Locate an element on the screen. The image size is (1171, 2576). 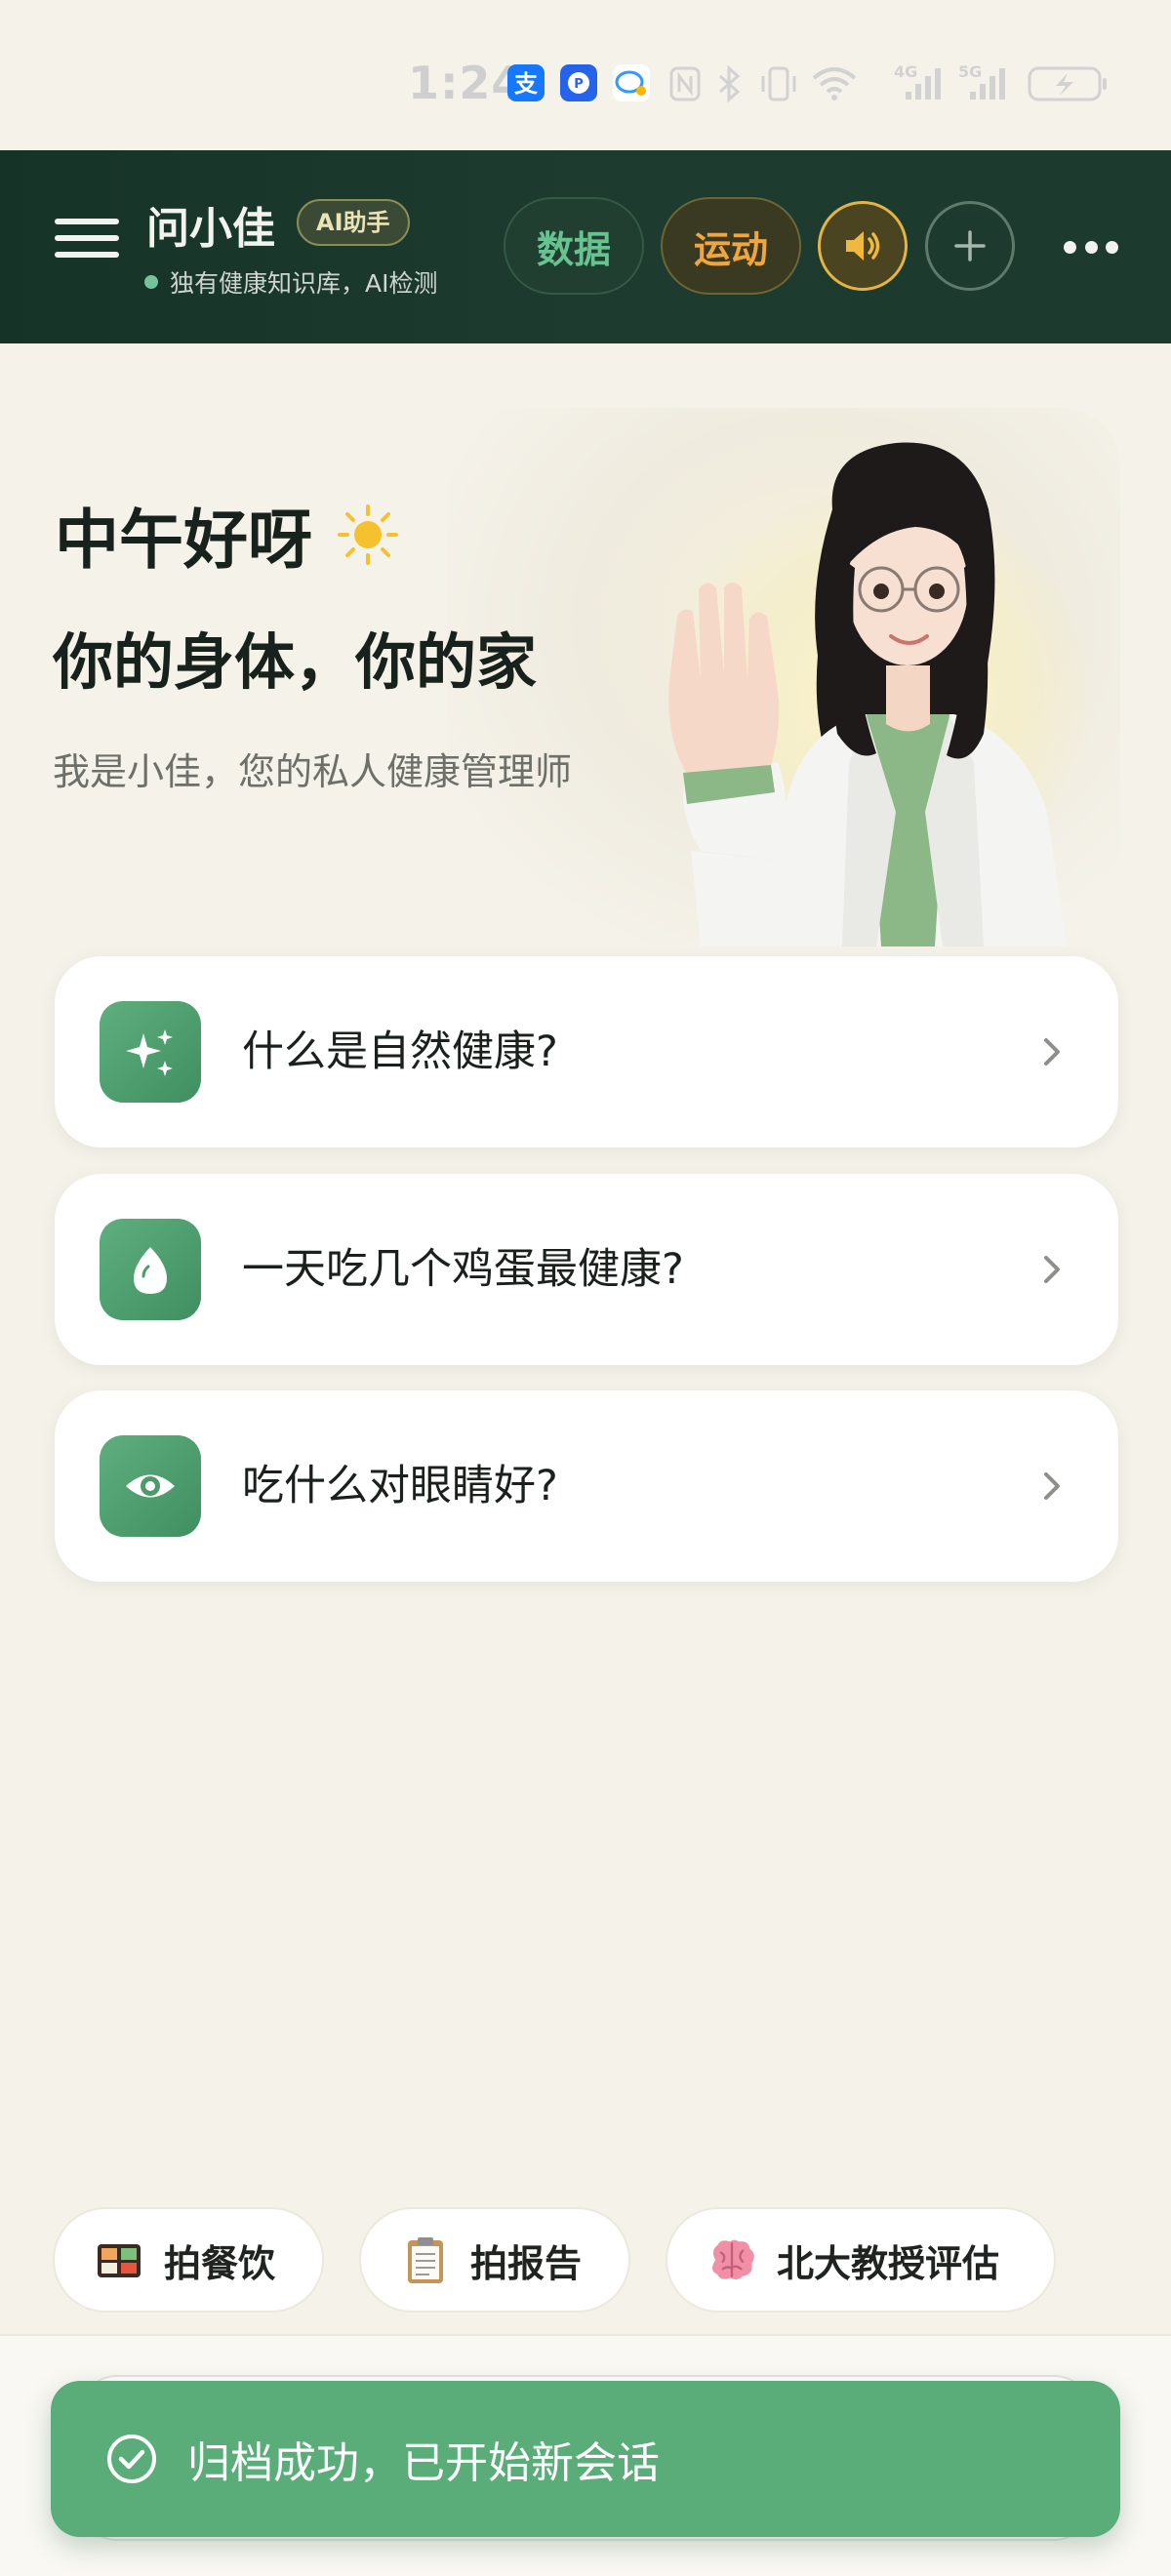
status-time: 1:24 is located at coordinates (466, 83).